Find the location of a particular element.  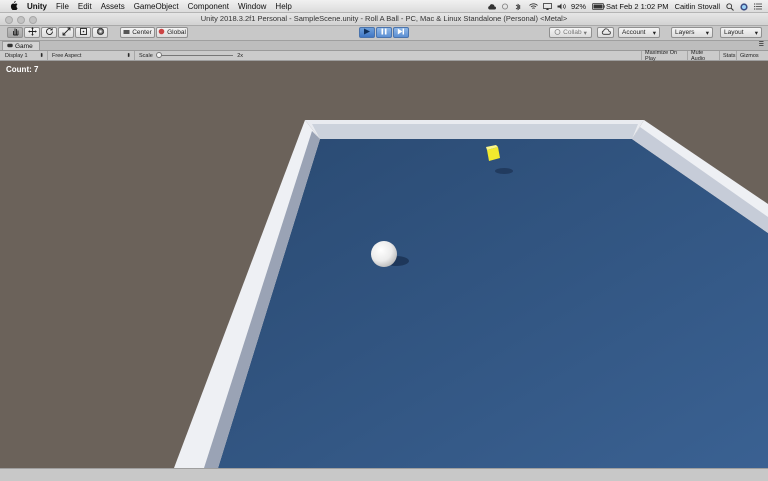

menubar-user: Caitlin Stovall is located at coordinates (697, 6).